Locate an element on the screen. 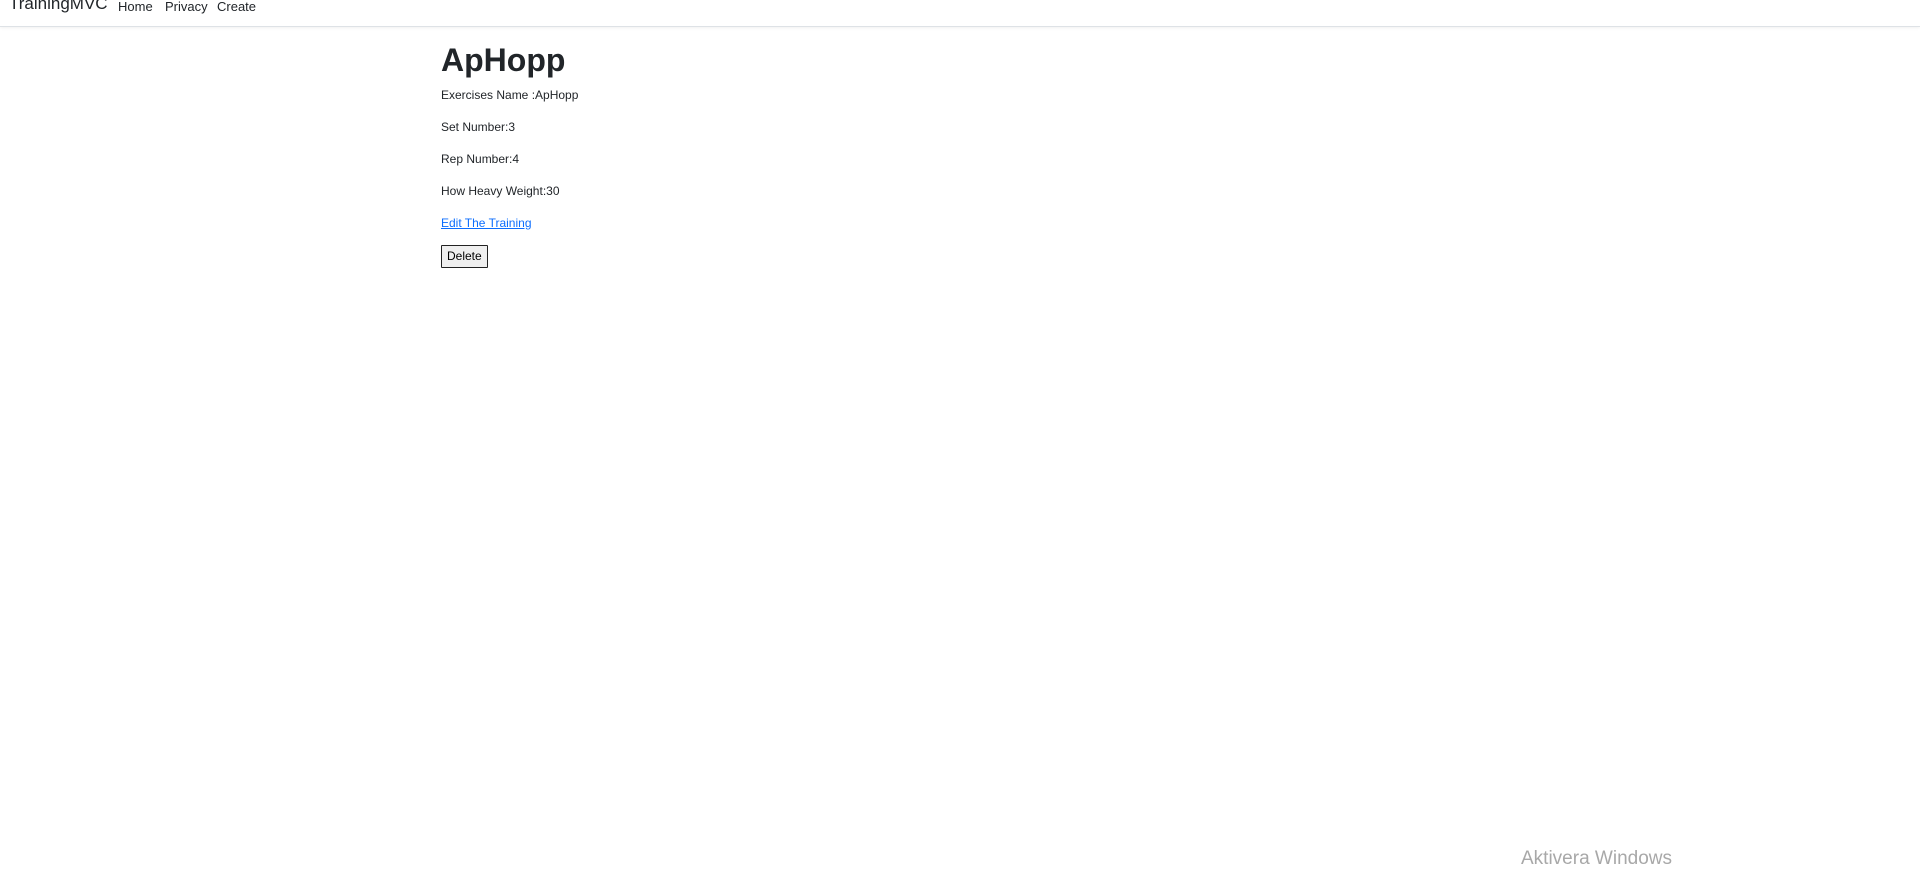 The width and height of the screenshot is (1920, 876). top-navbar: TrainingMVC Home Privacy Create is located at coordinates (960, 13).